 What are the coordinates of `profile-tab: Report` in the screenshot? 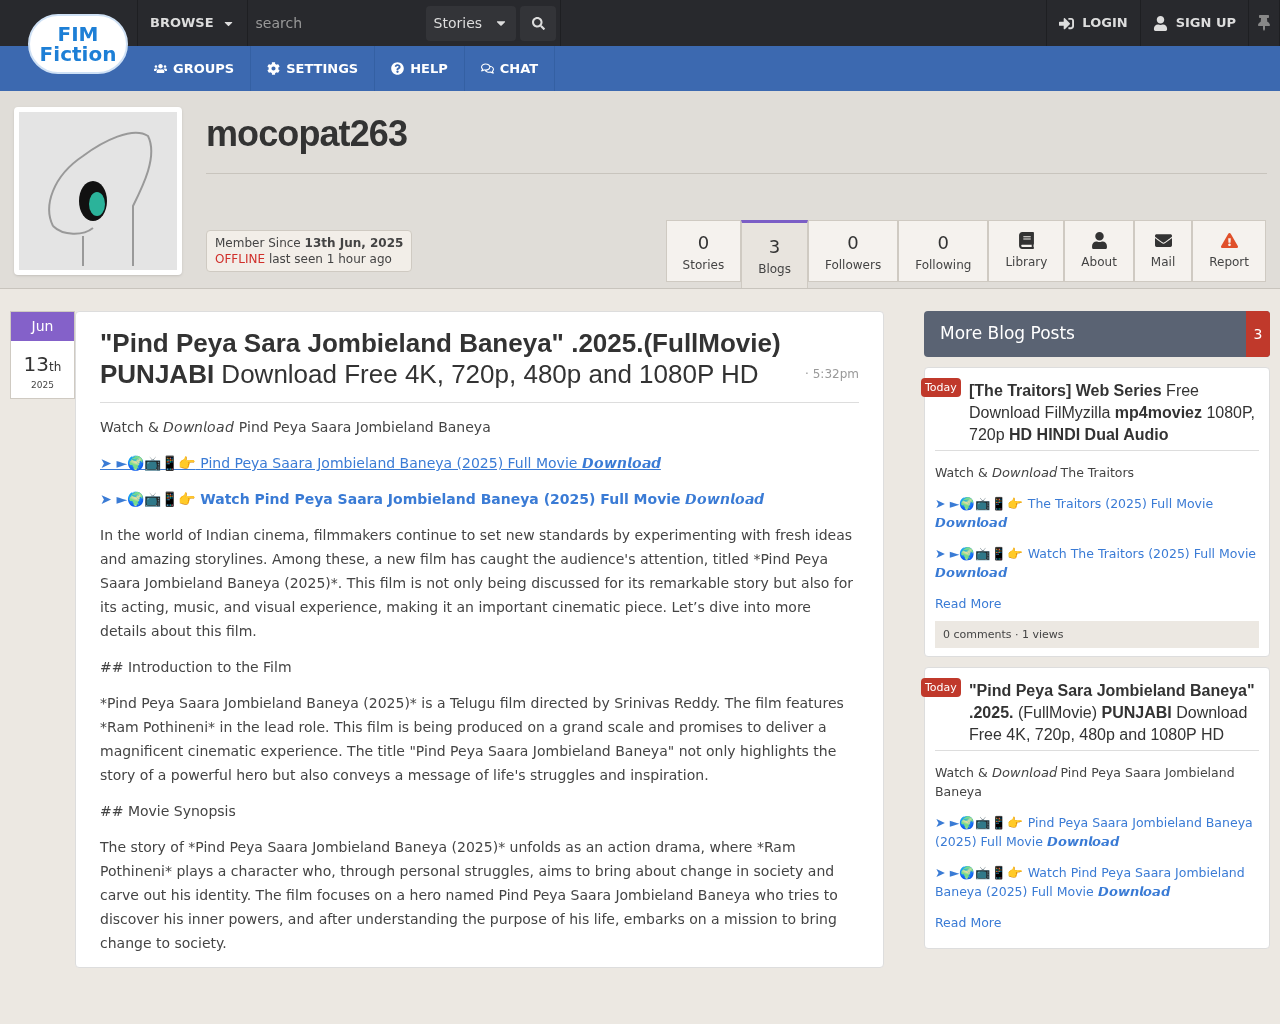 It's located at (1229, 251).